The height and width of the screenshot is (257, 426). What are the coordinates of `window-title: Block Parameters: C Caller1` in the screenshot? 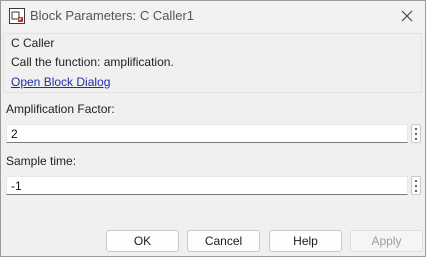 It's located at (112, 15).